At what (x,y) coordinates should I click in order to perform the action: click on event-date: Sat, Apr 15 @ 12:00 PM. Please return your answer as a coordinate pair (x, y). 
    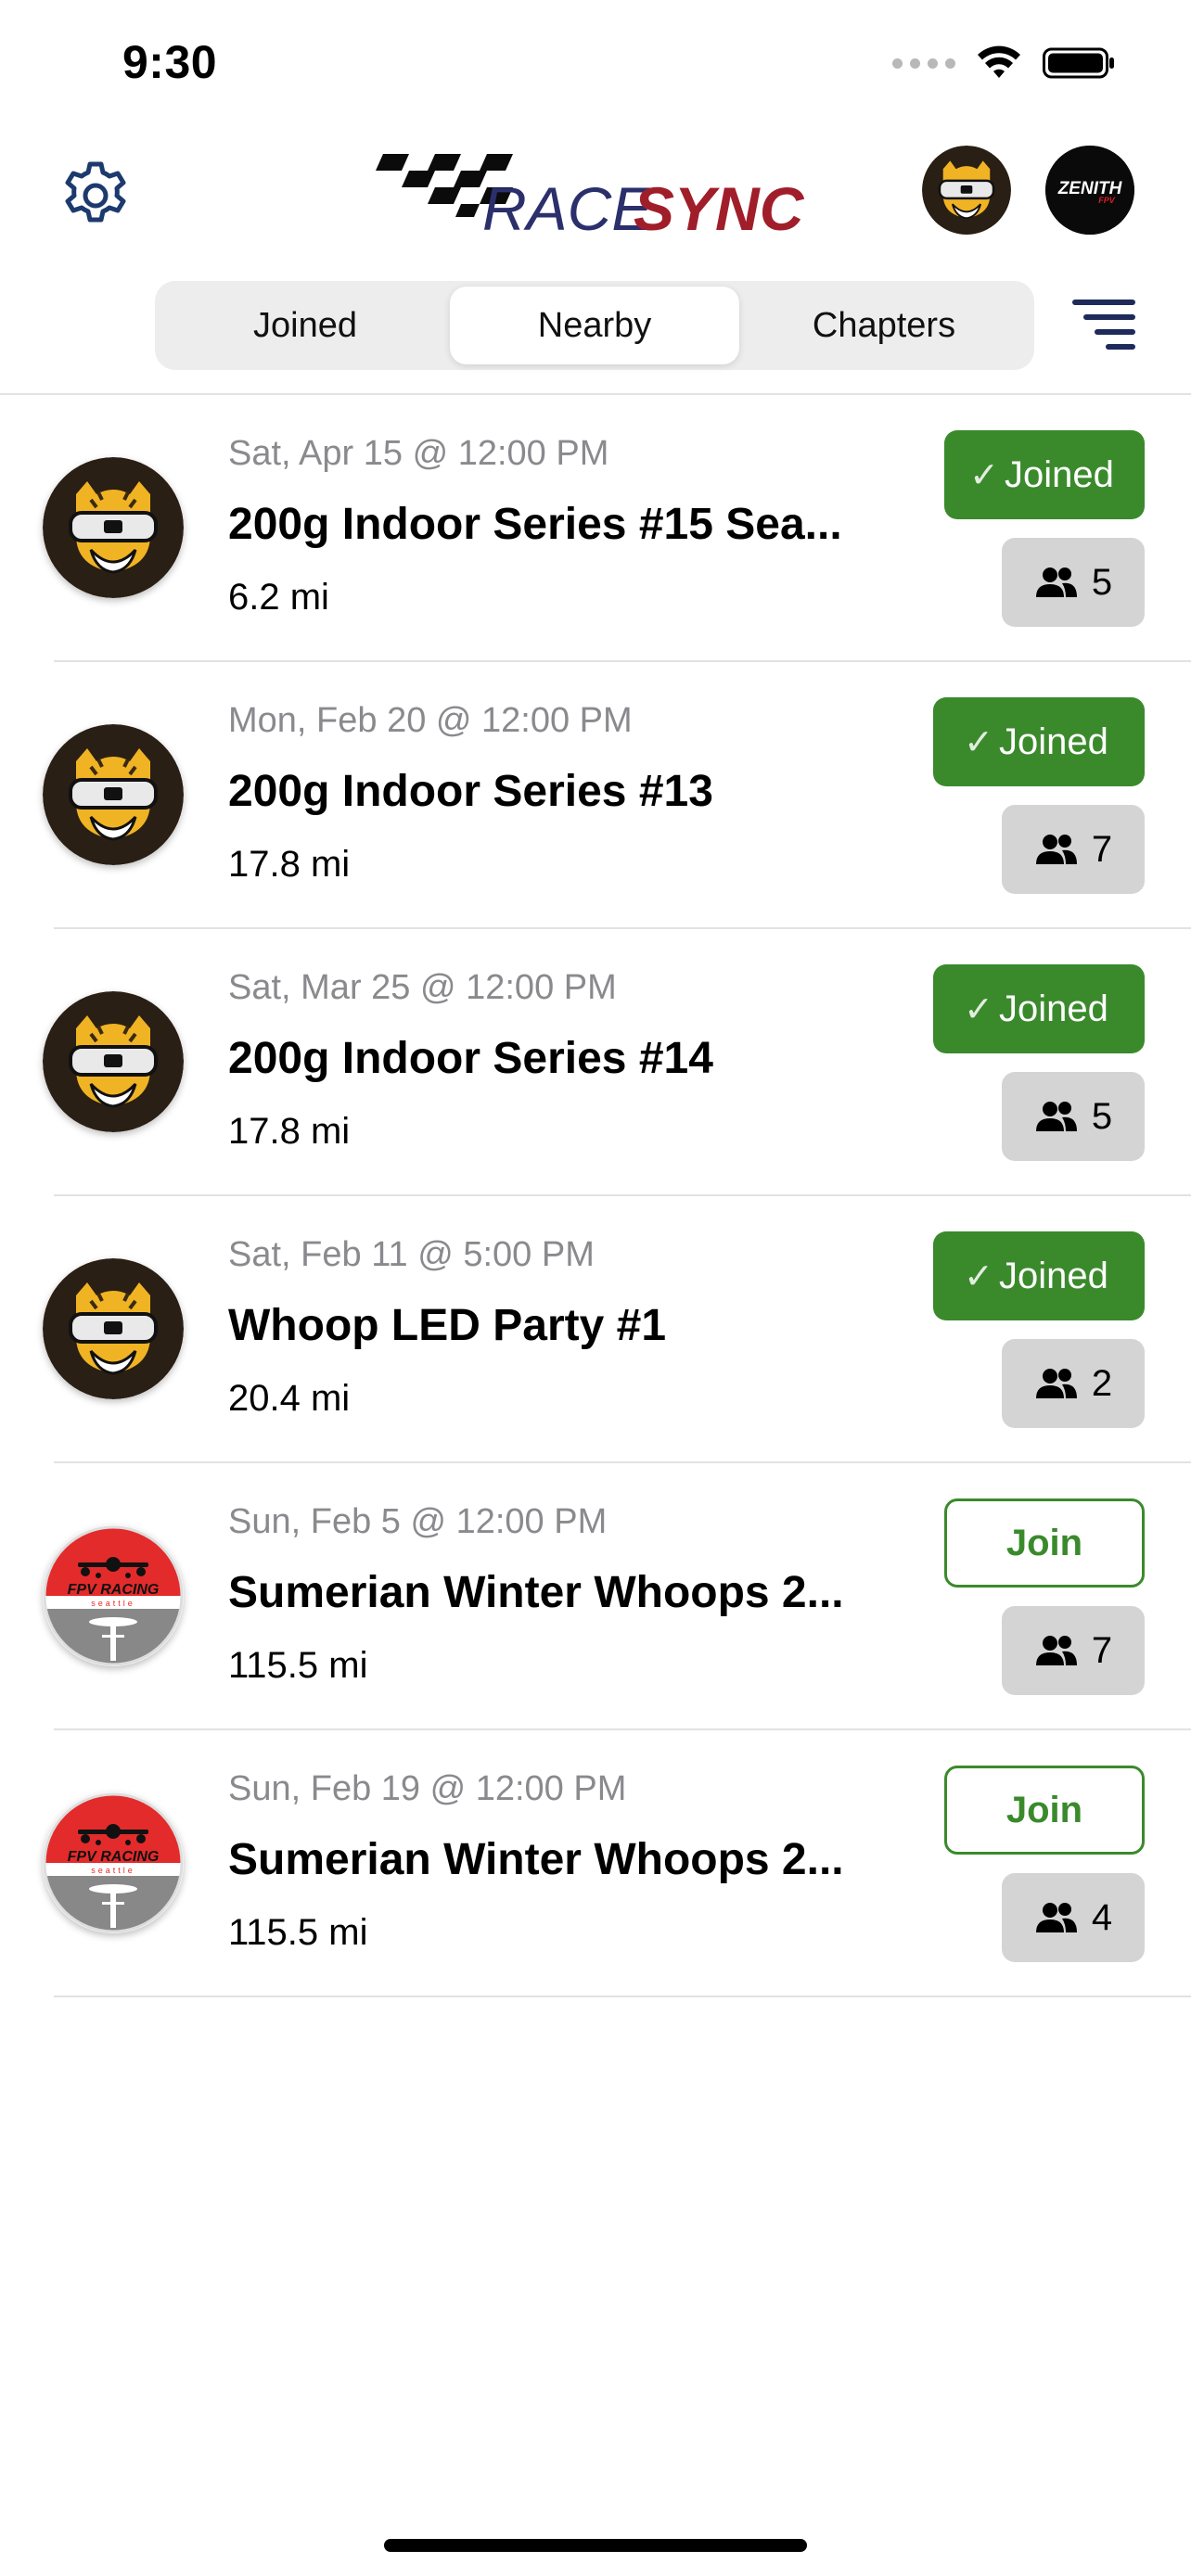
    Looking at the image, I should click on (418, 453).